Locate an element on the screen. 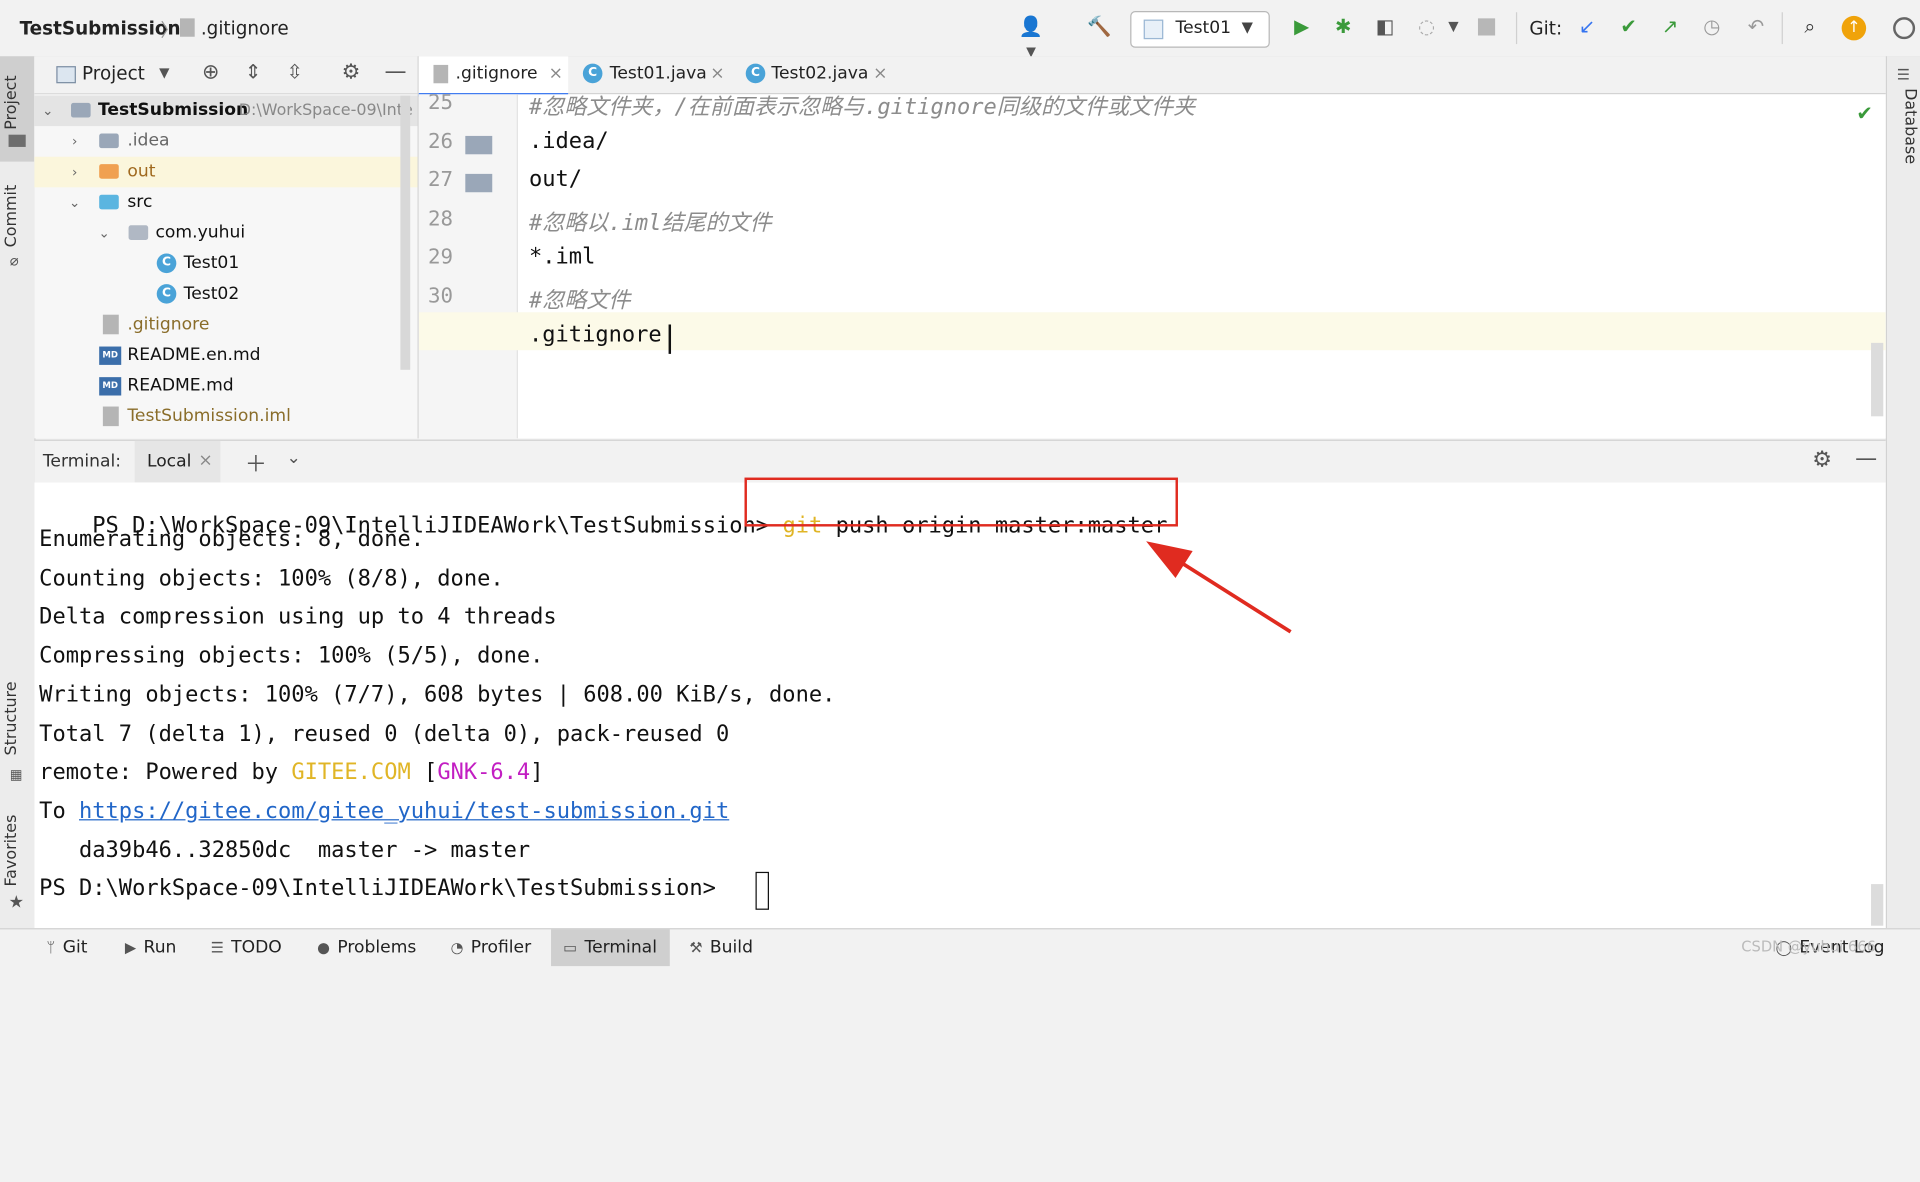 The width and height of the screenshot is (1920, 1182). line-number: 29 is located at coordinates (440, 257).